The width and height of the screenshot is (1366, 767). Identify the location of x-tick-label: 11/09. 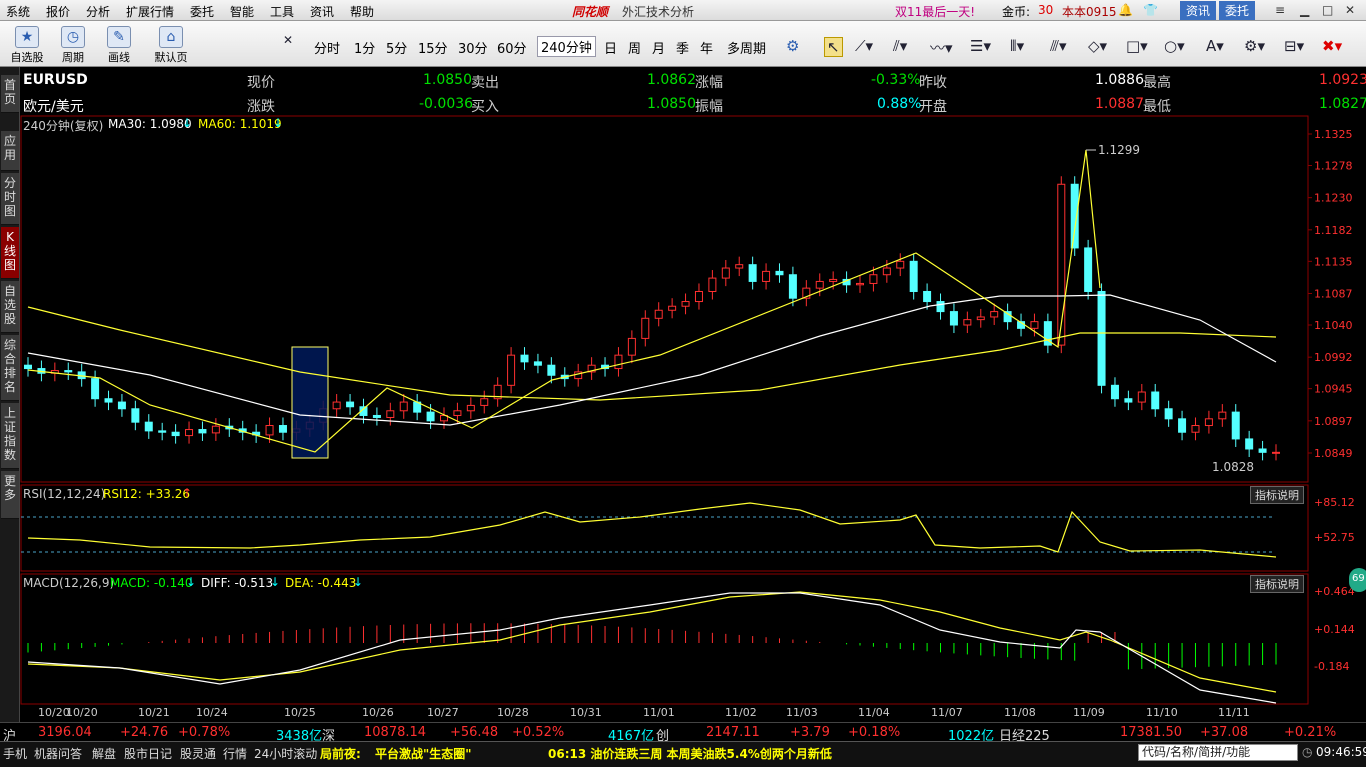
(1089, 712).